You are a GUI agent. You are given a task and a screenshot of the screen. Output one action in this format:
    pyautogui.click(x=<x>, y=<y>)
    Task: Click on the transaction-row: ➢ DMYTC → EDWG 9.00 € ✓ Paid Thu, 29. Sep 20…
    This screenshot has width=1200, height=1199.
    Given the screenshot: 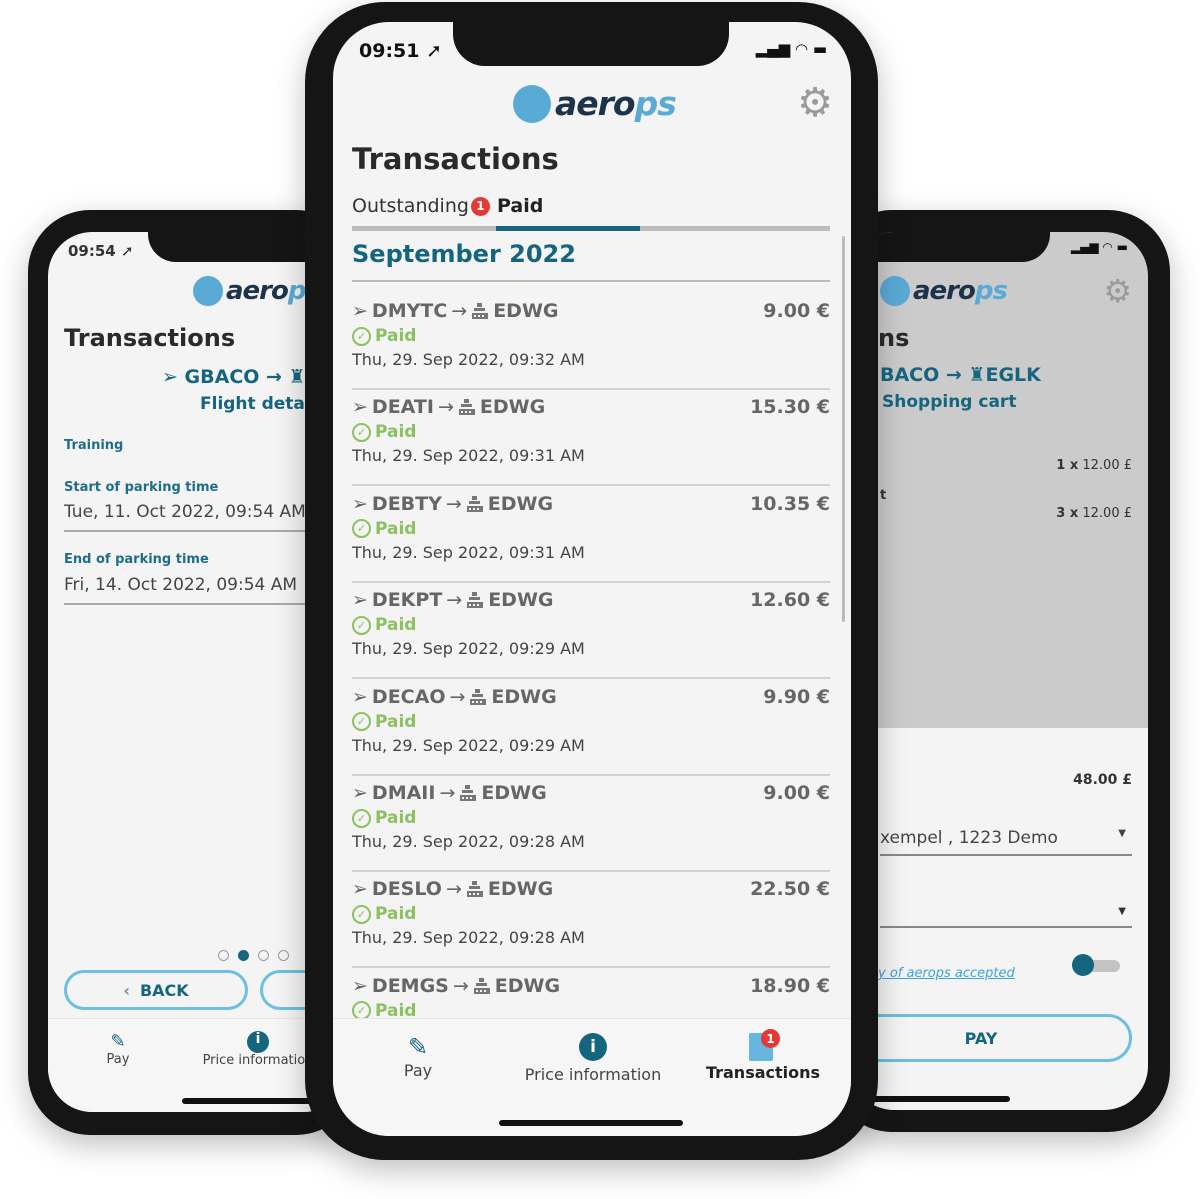 What is the action you would take?
    pyautogui.click(x=591, y=342)
    